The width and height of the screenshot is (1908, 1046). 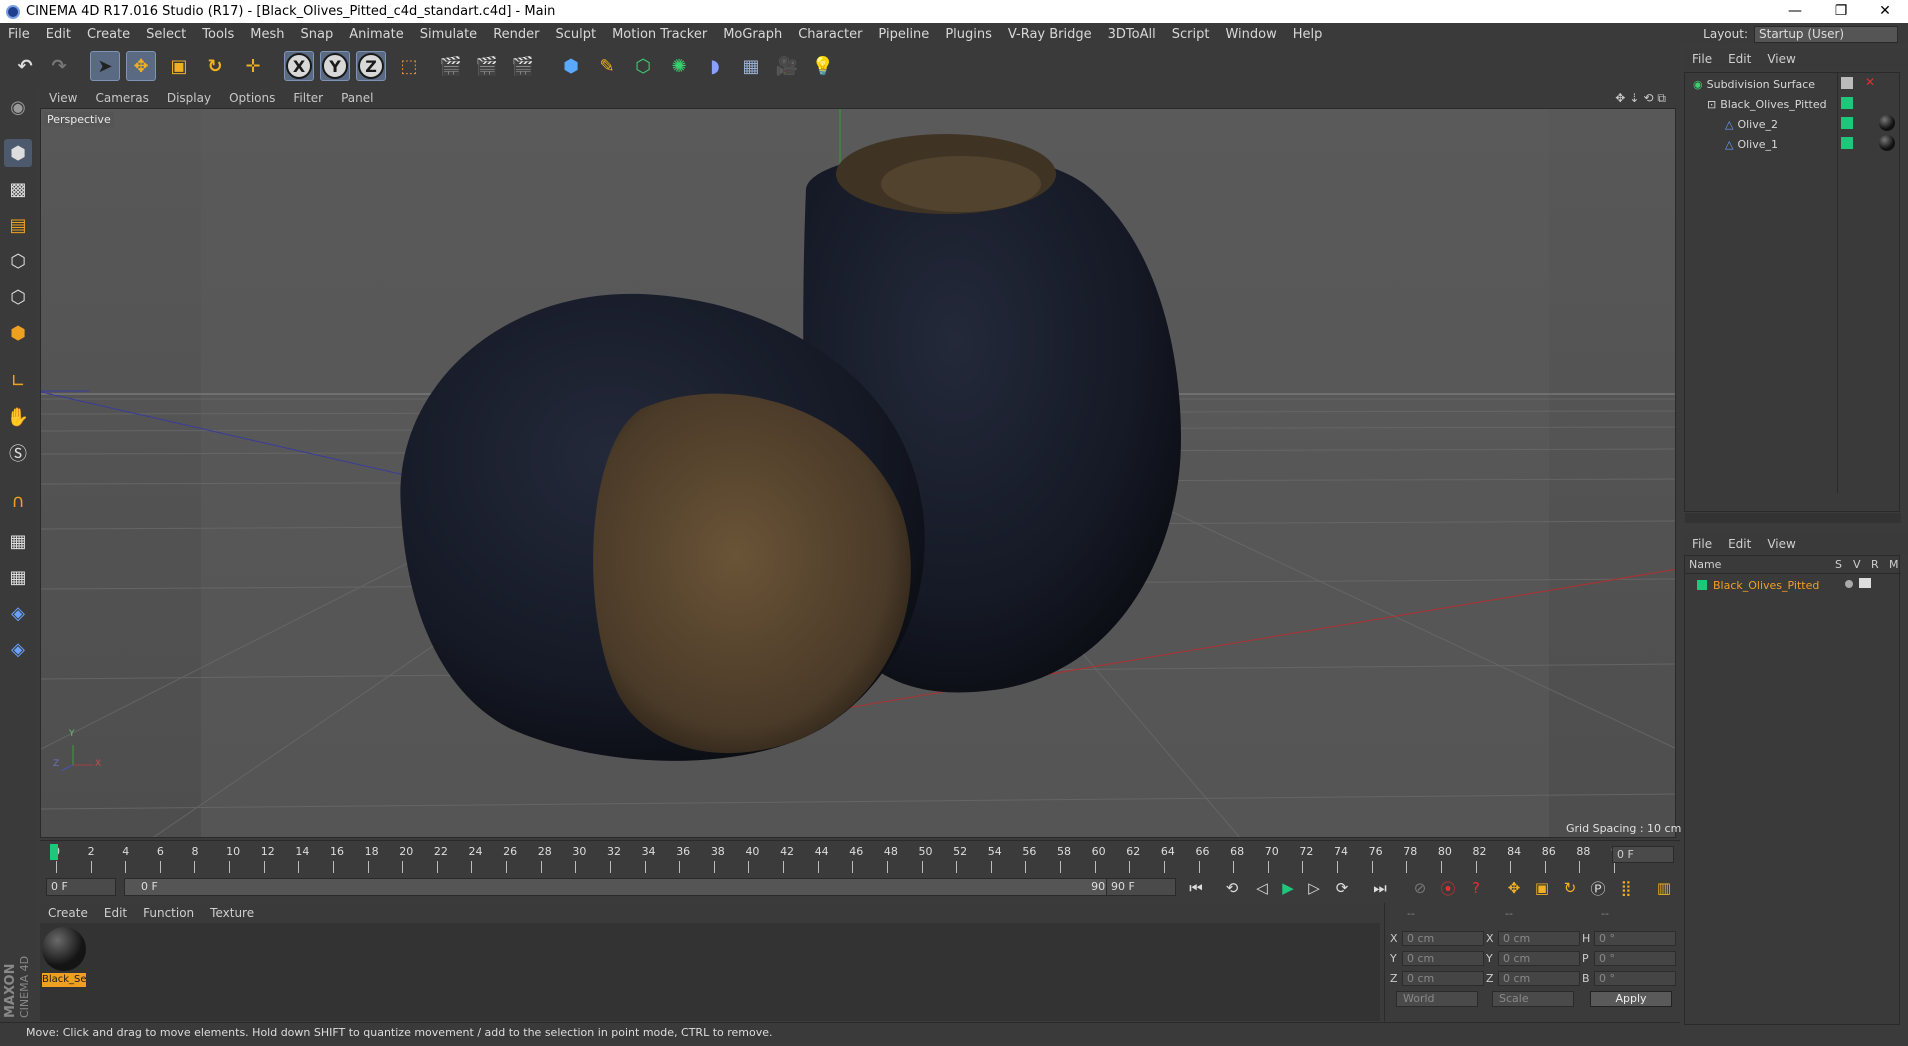 I want to click on menu-edit: Edit, so click(x=58, y=34).